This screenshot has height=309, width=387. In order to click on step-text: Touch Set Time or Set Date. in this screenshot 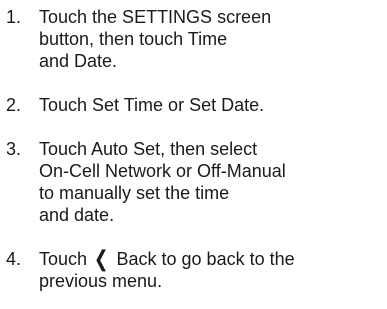, I will do `click(211, 105)`.